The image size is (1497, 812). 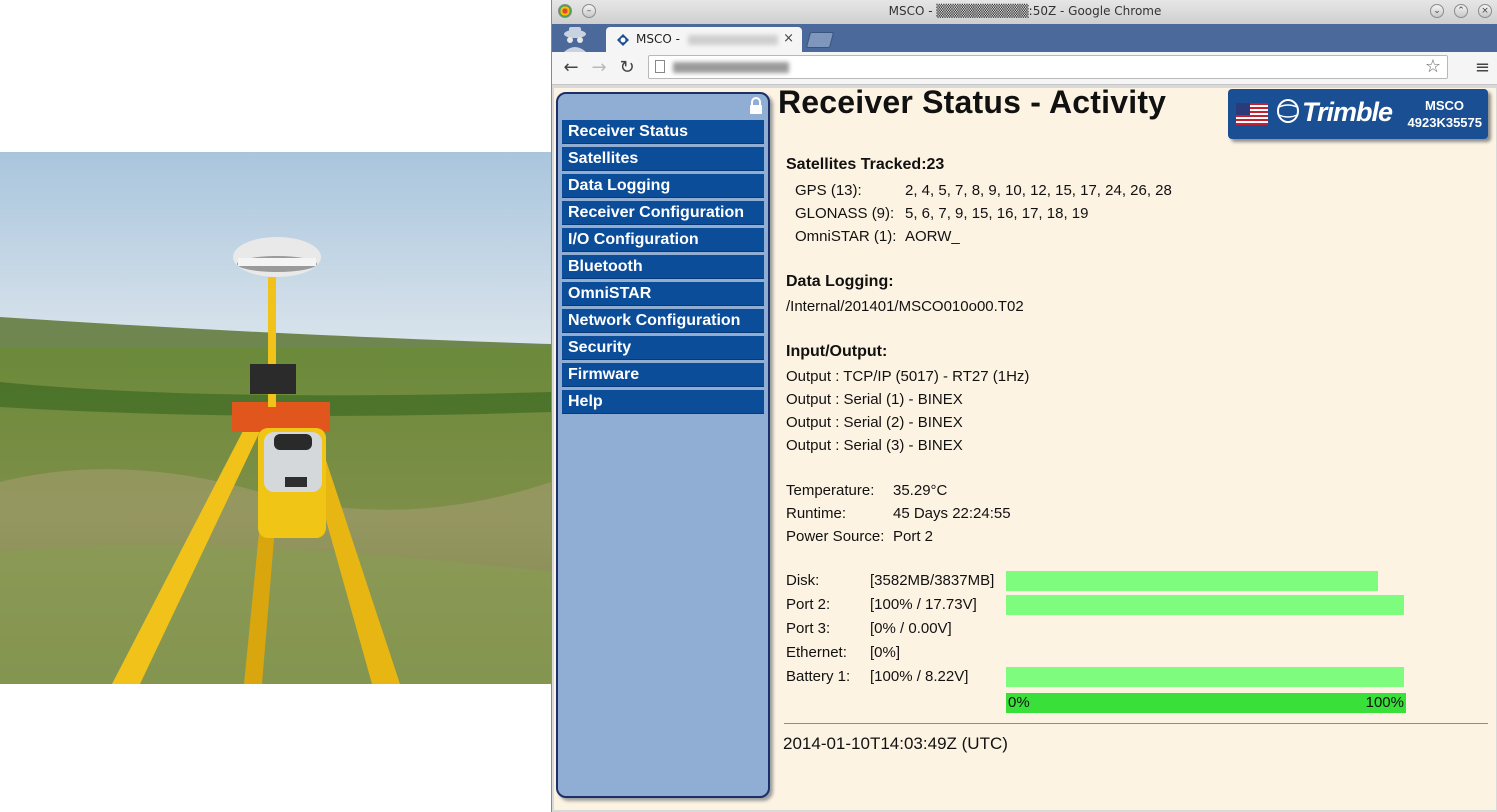 What do you see at coordinates (911, 628) in the screenshot?
I see `resource-value: [0% / 0.00V]` at bounding box center [911, 628].